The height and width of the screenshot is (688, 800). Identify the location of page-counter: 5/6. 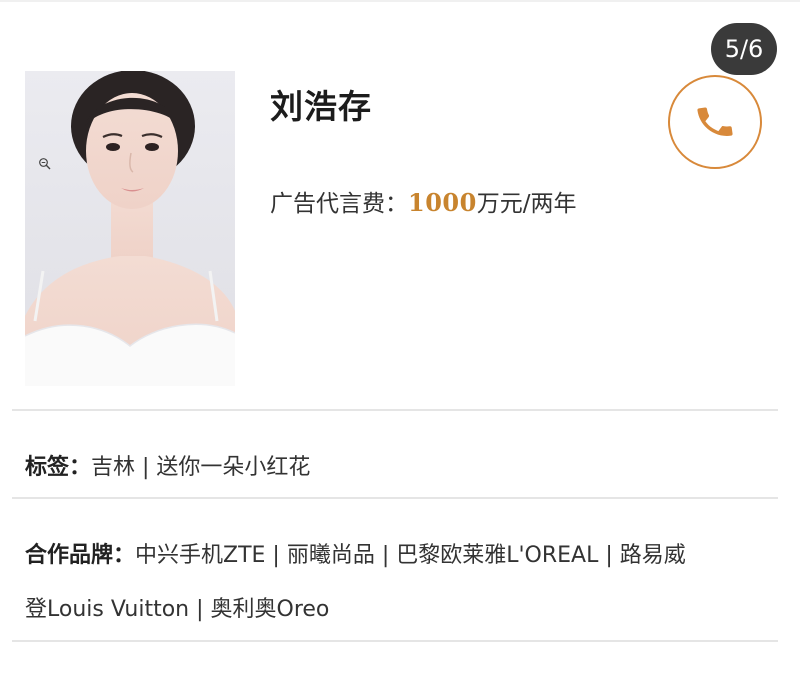
(744, 49).